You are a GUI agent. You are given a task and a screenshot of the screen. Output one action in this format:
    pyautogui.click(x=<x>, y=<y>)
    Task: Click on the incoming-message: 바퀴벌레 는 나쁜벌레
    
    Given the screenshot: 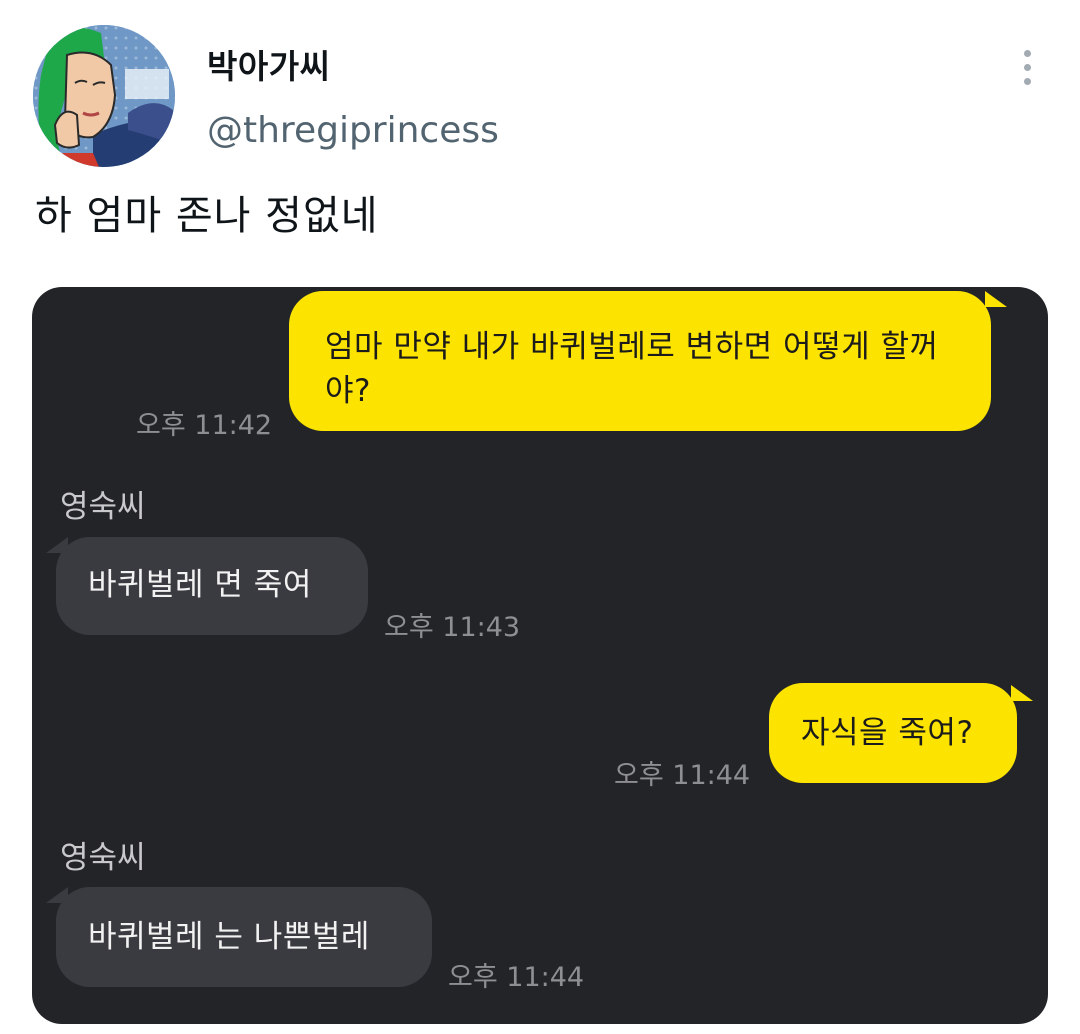 What is the action you would take?
    pyautogui.click(x=244, y=937)
    